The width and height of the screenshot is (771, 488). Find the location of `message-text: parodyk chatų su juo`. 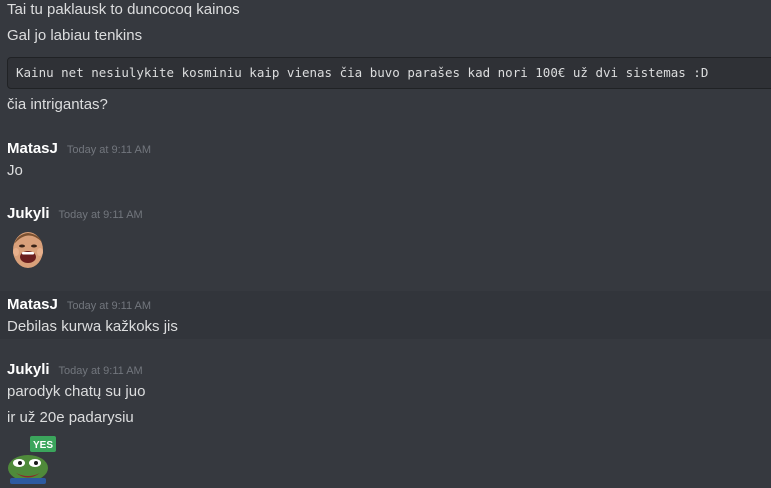

message-text: parodyk chatų su juo is located at coordinates (76, 391).